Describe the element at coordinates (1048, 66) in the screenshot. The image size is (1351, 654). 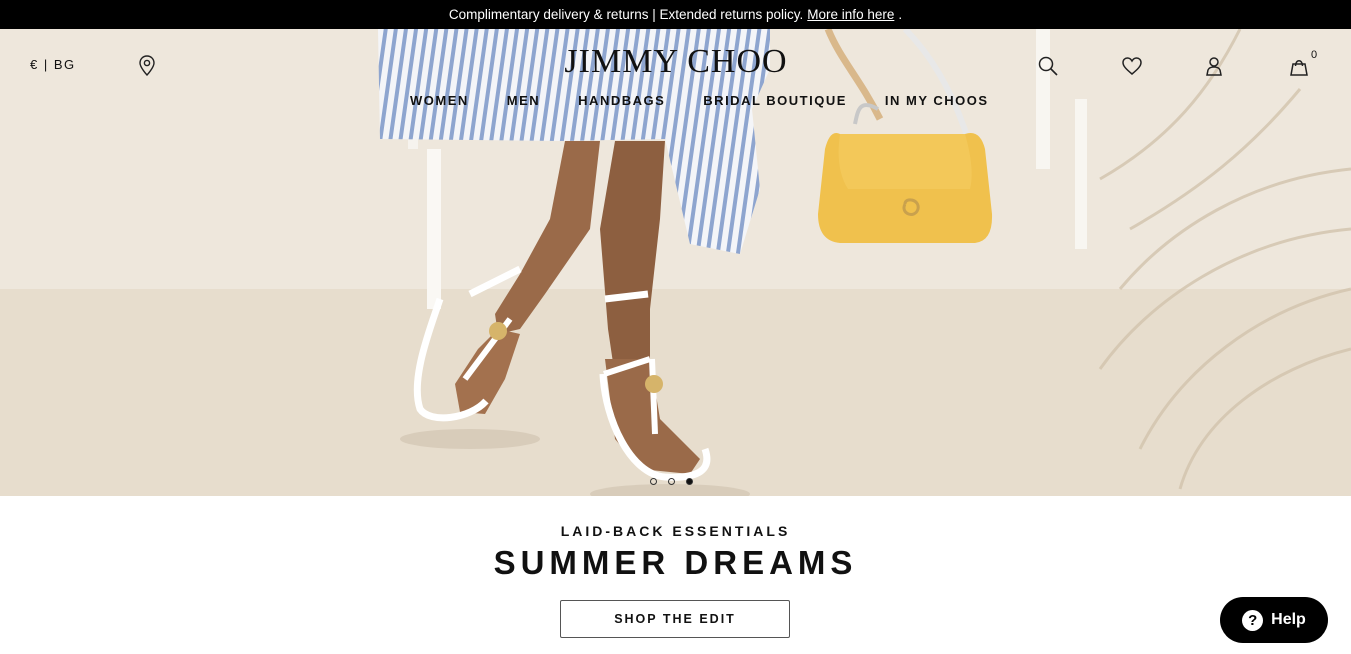
I see `search-icon` at that location.